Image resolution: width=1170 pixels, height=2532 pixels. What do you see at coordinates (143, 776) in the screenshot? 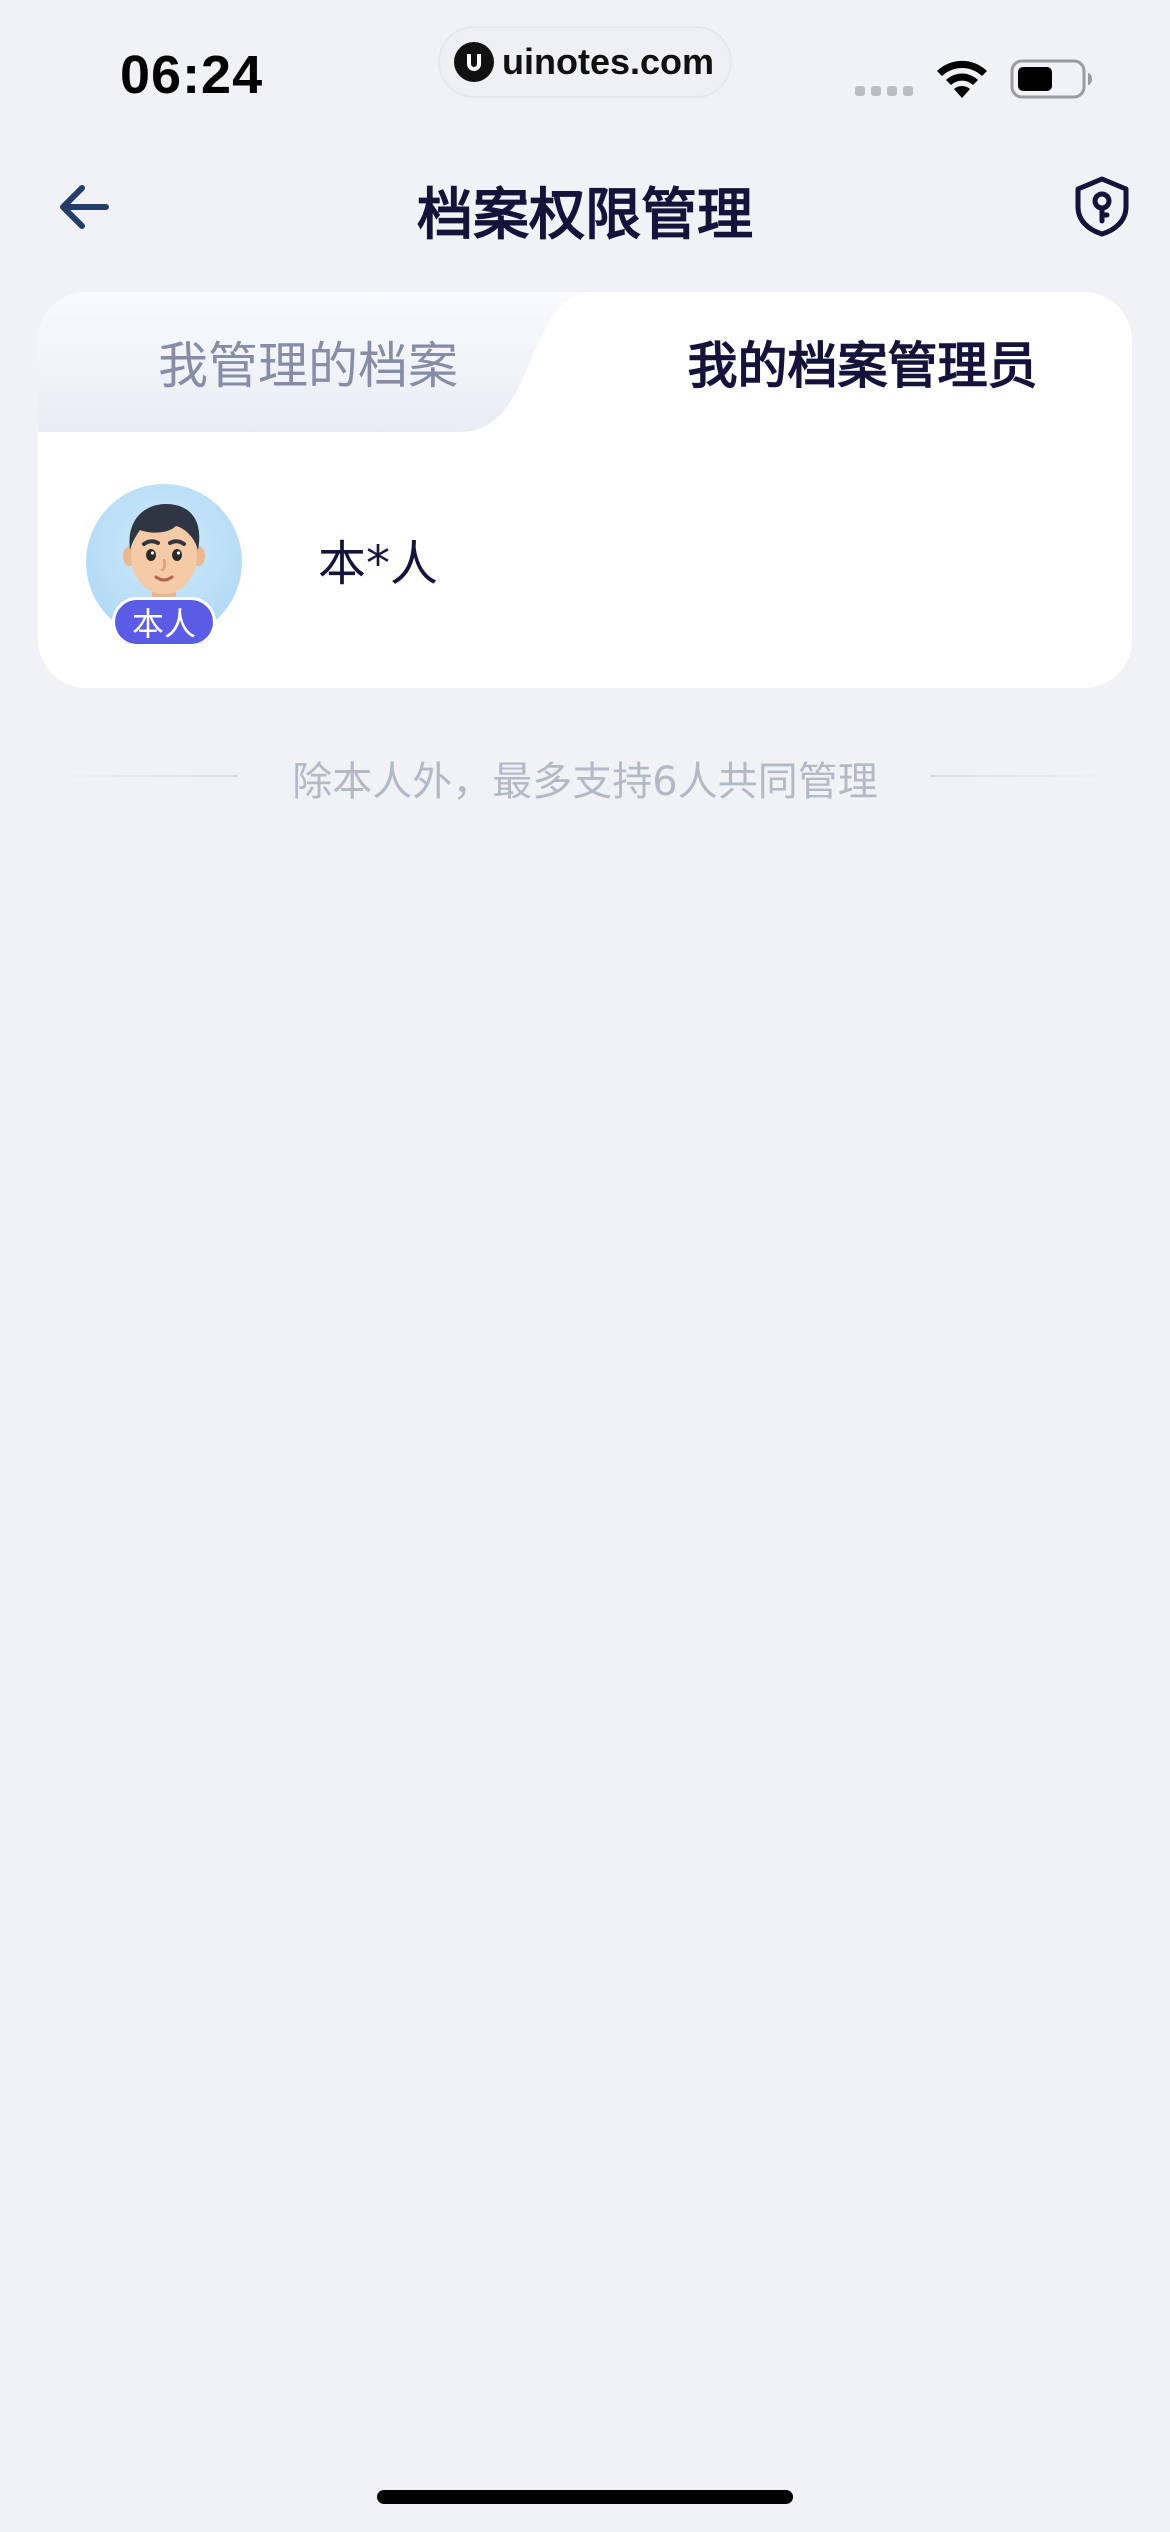
I see `divider-left` at bounding box center [143, 776].